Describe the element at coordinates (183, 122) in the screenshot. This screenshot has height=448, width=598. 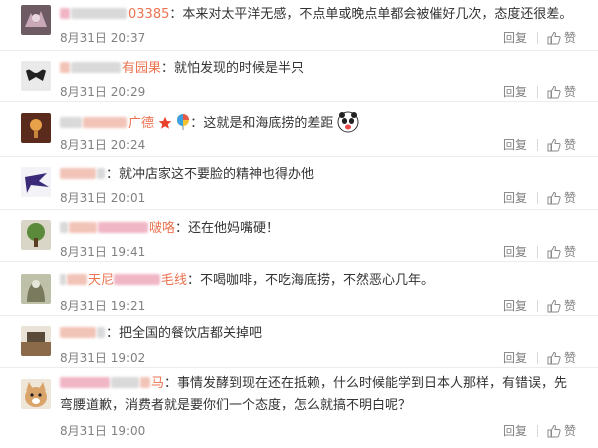
I see `balloon-icon` at that location.